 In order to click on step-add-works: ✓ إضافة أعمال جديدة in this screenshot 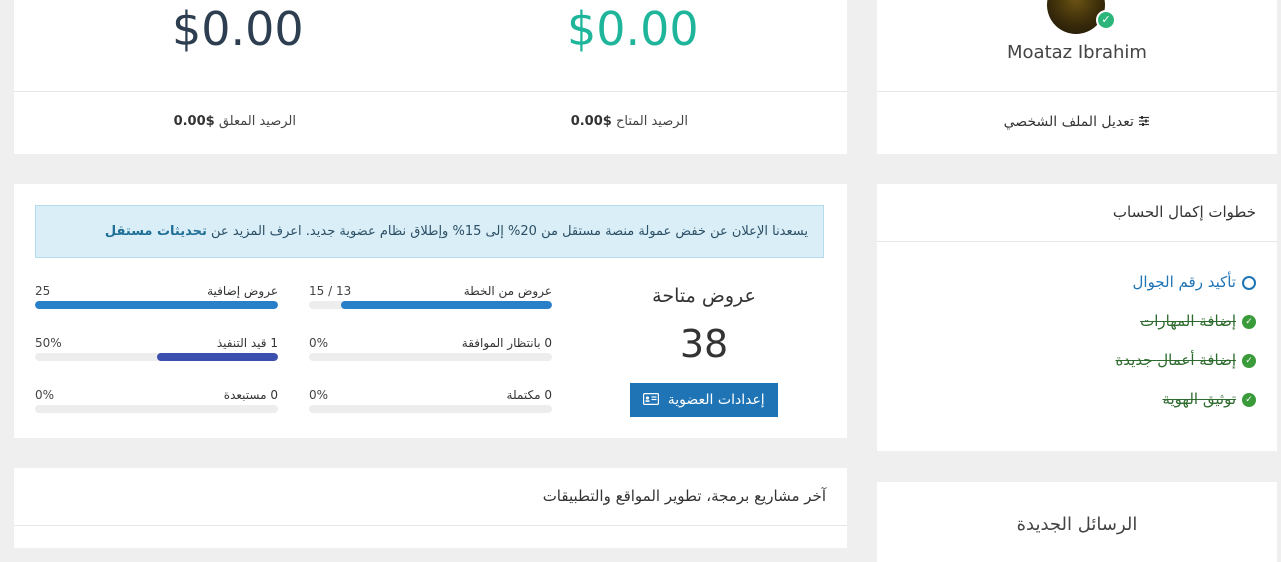, I will do `click(1185, 360)`.